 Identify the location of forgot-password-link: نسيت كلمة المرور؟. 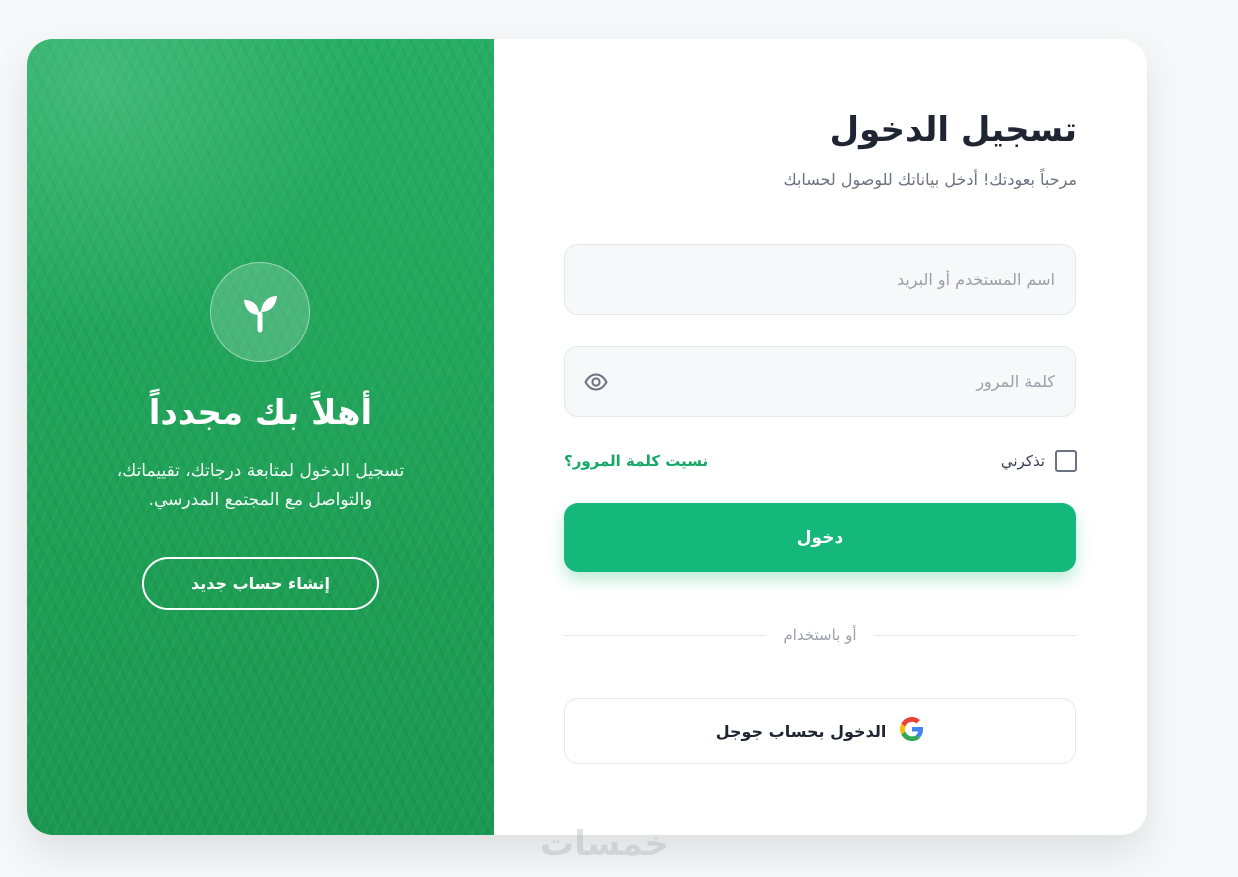
(636, 461).